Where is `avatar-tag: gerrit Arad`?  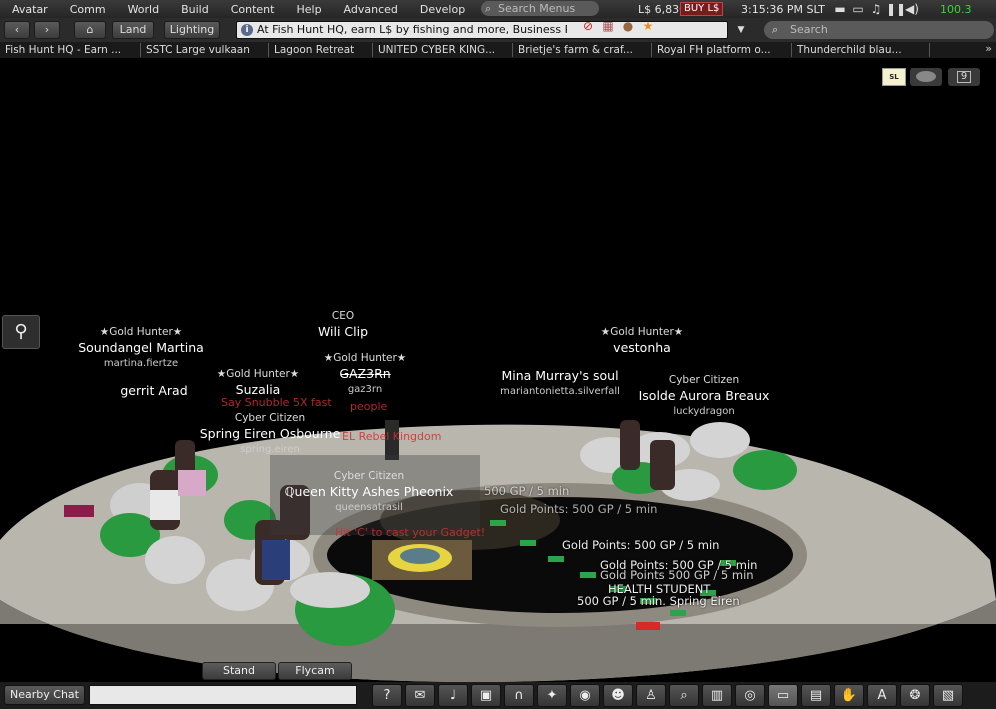 avatar-tag: gerrit Arad is located at coordinates (153, 391).